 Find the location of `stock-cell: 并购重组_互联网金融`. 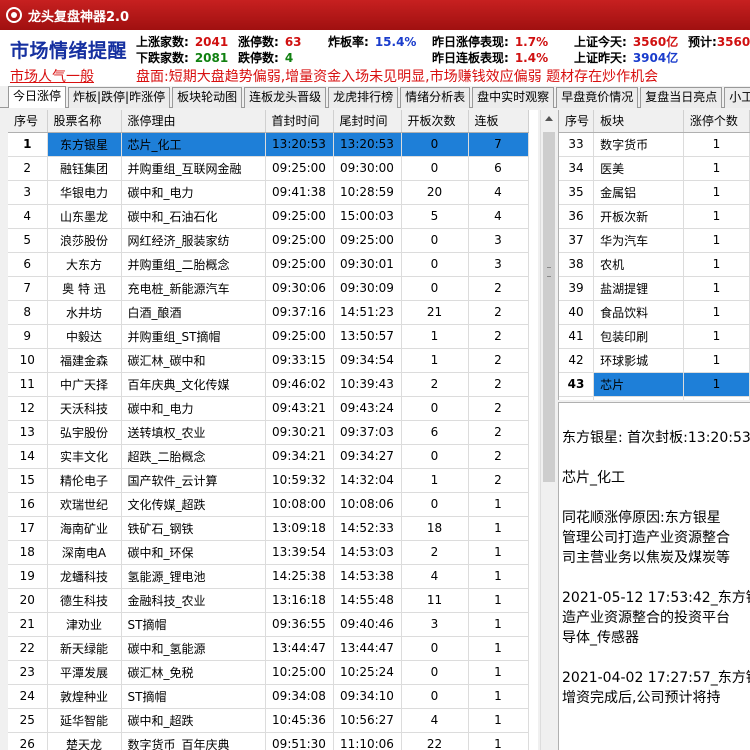

stock-cell: 并购重组_互联网金融 is located at coordinates (193, 168).